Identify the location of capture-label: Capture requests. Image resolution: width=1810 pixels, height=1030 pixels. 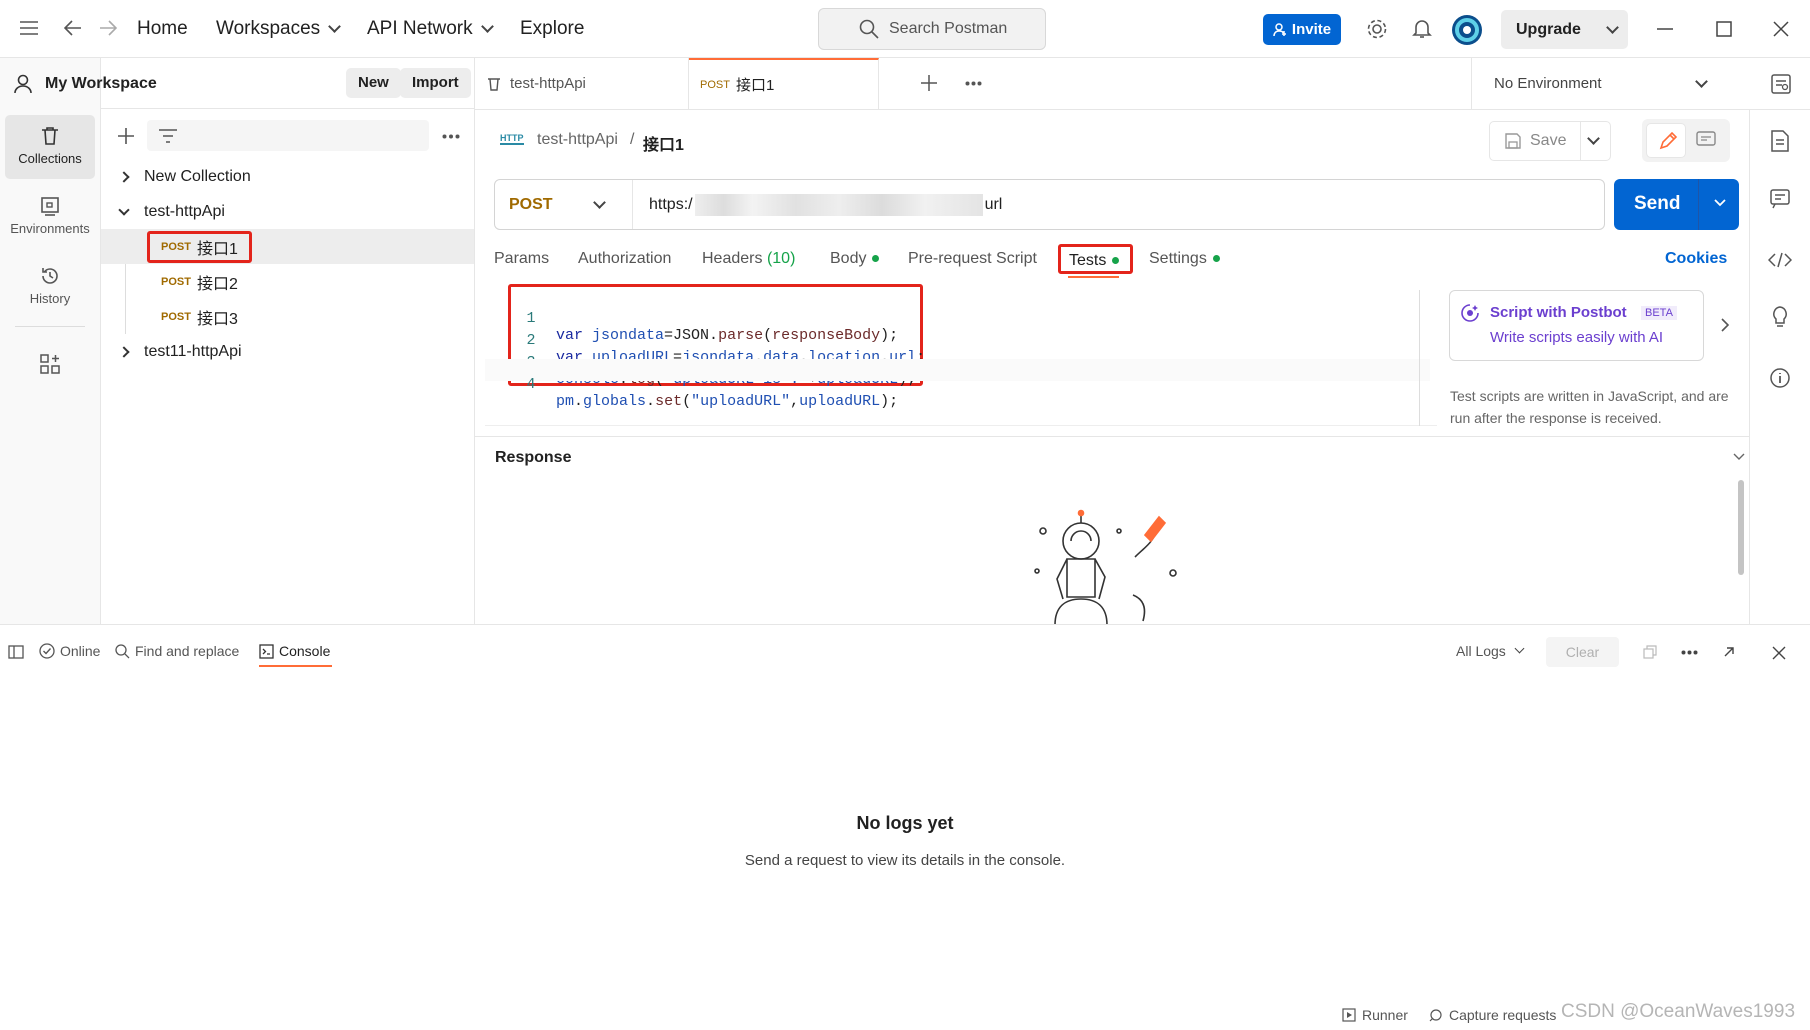
(1503, 1015).